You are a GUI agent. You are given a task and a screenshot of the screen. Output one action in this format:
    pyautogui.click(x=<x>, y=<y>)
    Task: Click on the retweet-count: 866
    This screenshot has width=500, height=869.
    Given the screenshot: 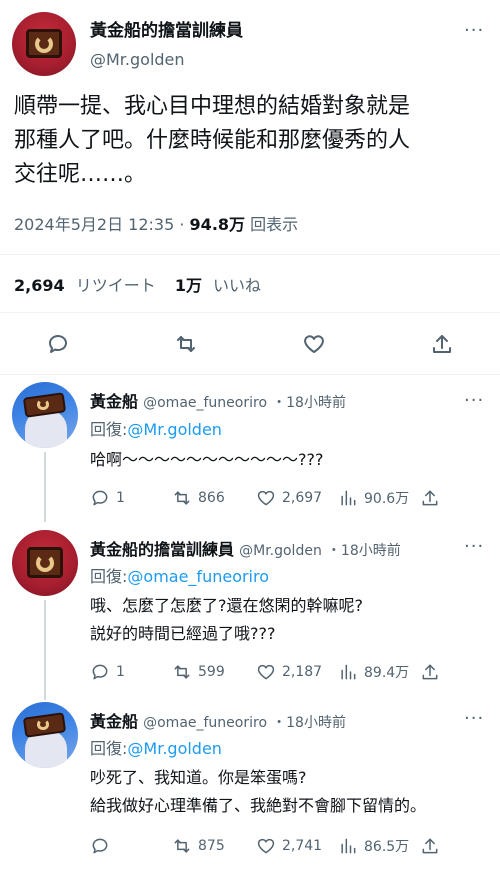 What is the action you would take?
    pyautogui.click(x=211, y=498)
    